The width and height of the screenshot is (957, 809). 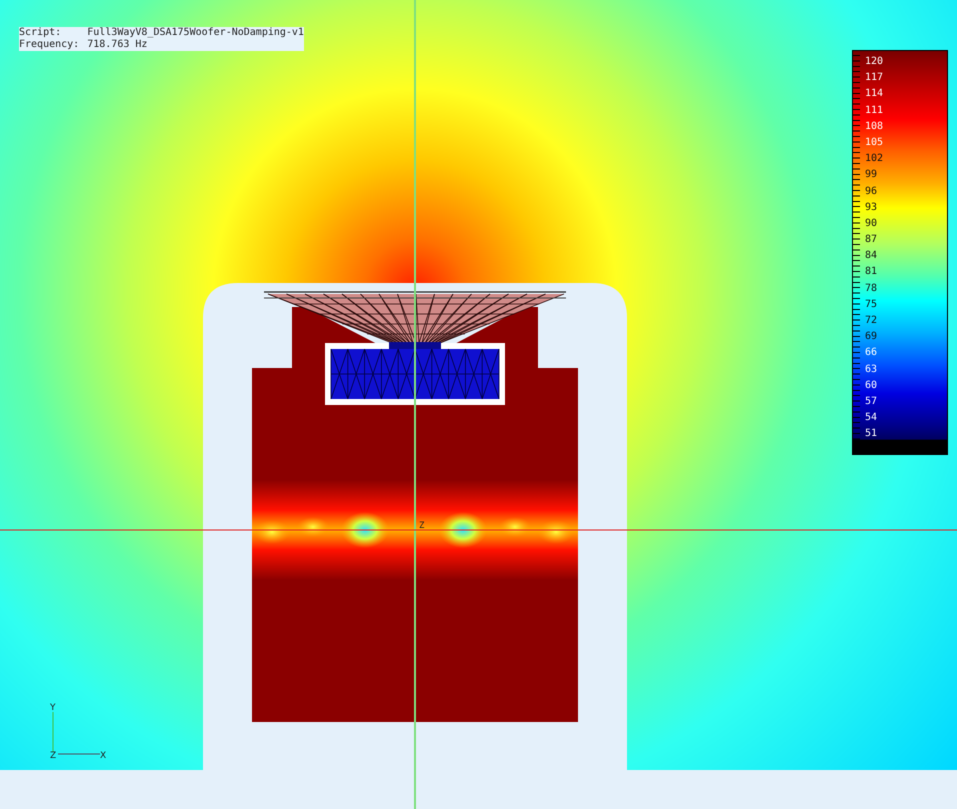 What do you see at coordinates (874, 159) in the screenshot?
I see `scale-label: 102` at bounding box center [874, 159].